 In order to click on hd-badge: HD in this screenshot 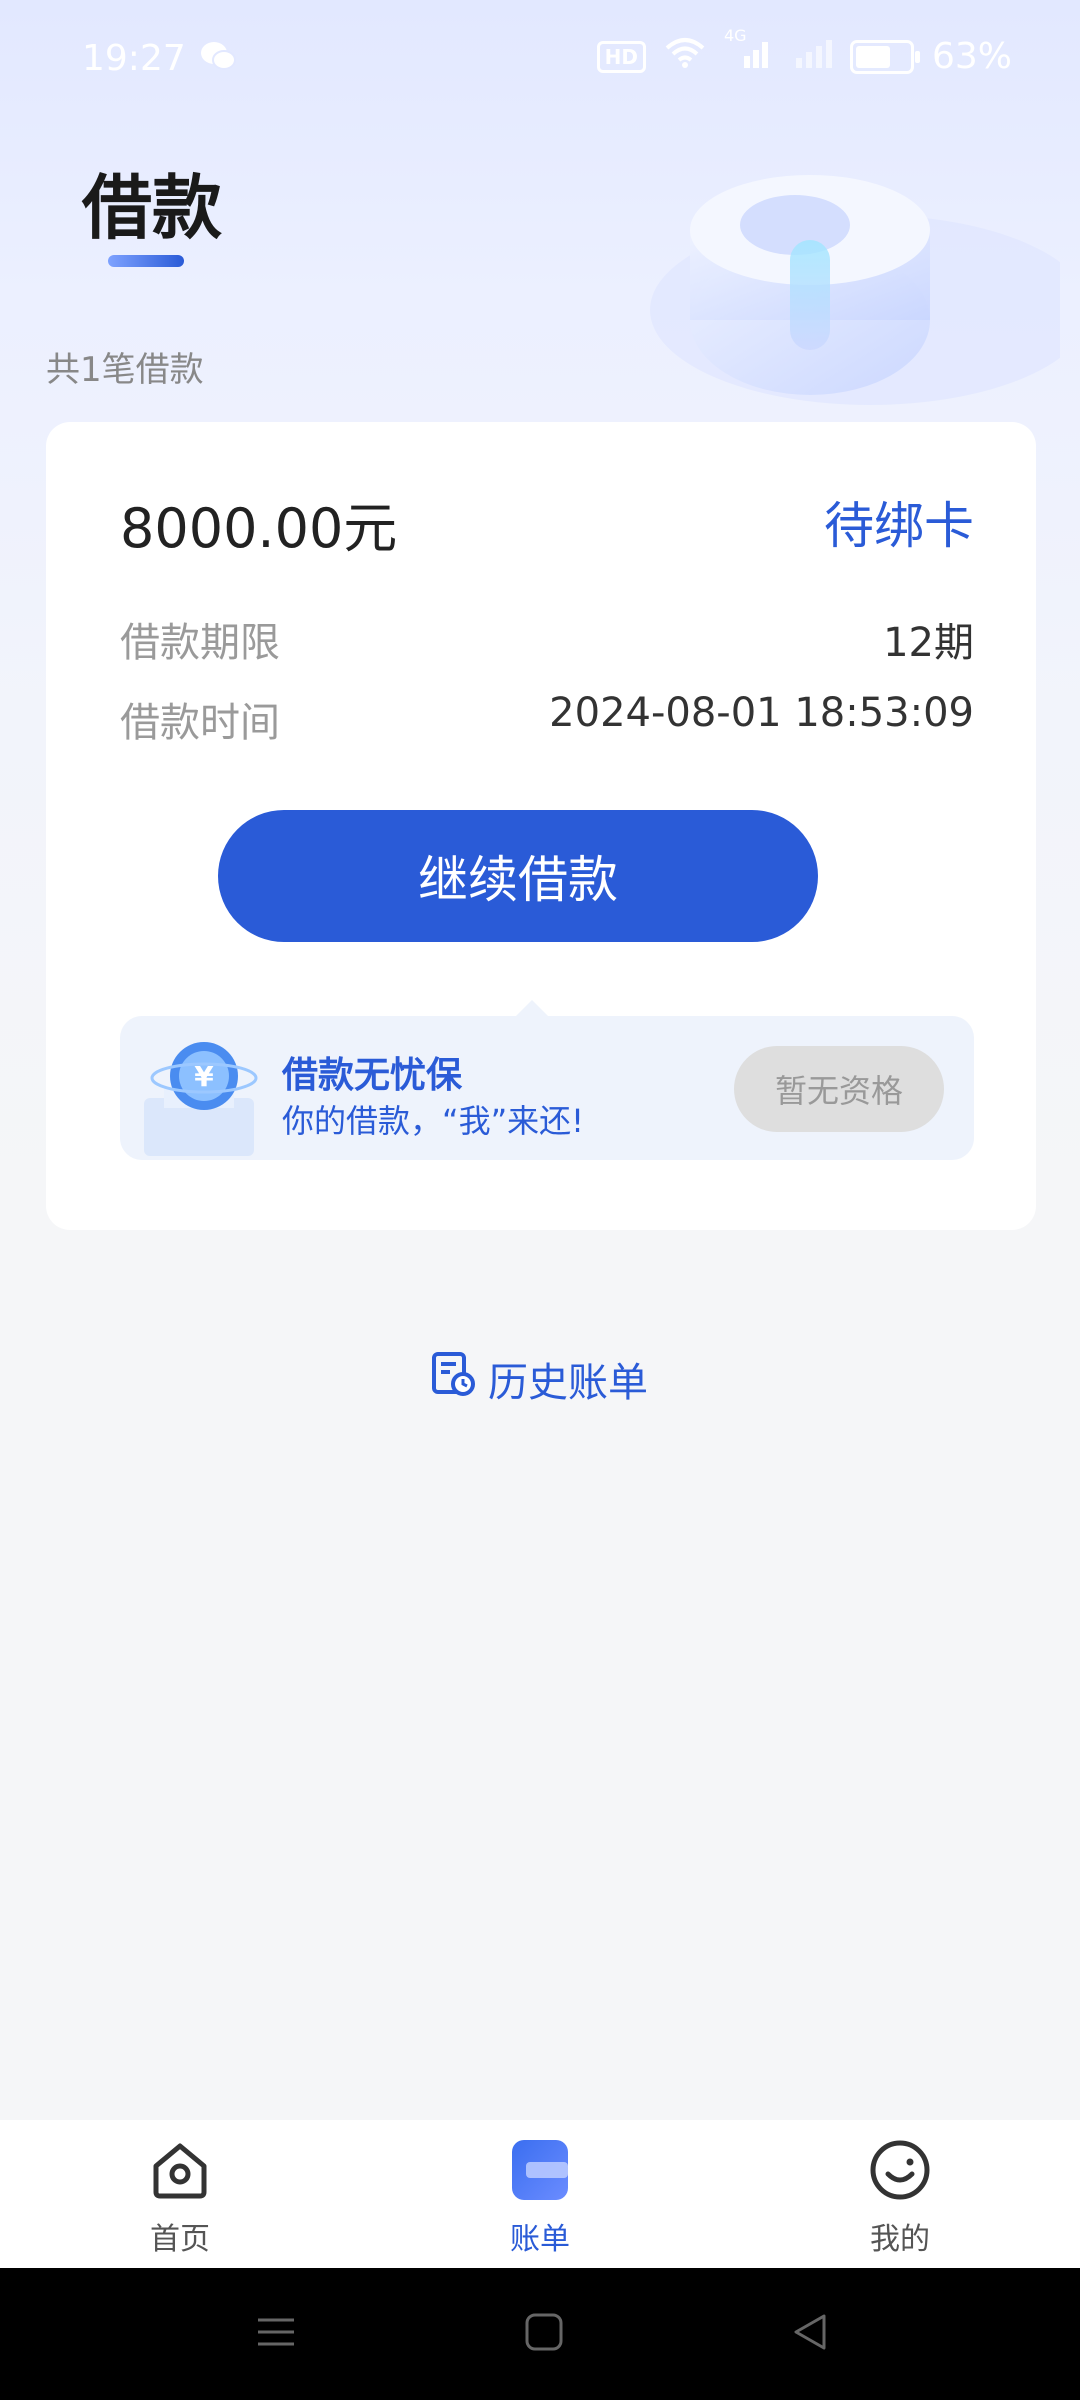, I will do `click(621, 56)`.